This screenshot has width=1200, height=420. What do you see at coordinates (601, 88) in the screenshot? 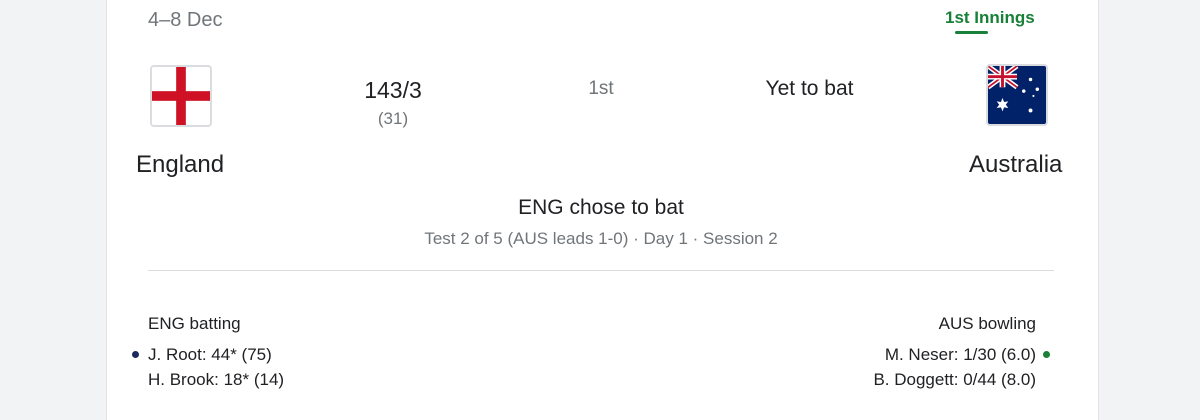
I see `innings-number: 1st` at bounding box center [601, 88].